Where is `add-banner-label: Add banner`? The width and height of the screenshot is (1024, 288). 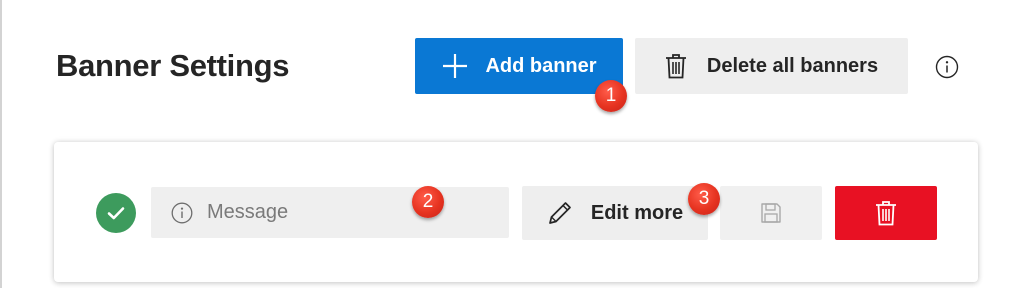 add-banner-label: Add banner is located at coordinates (541, 65).